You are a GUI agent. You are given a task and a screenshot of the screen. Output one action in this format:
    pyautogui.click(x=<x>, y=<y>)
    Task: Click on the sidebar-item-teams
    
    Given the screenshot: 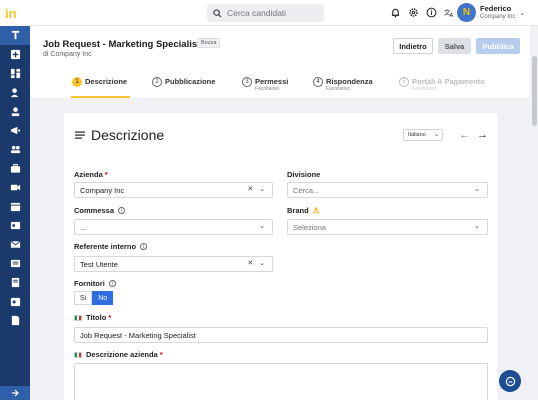 What is the action you would take?
    pyautogui.click(x=15, y=149)
    